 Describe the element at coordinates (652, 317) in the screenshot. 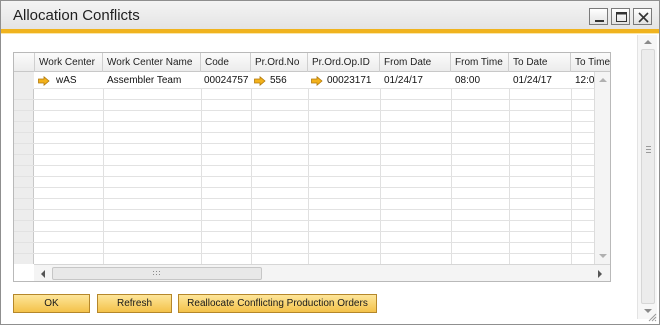

I see `resize-grip-icon` at that location.